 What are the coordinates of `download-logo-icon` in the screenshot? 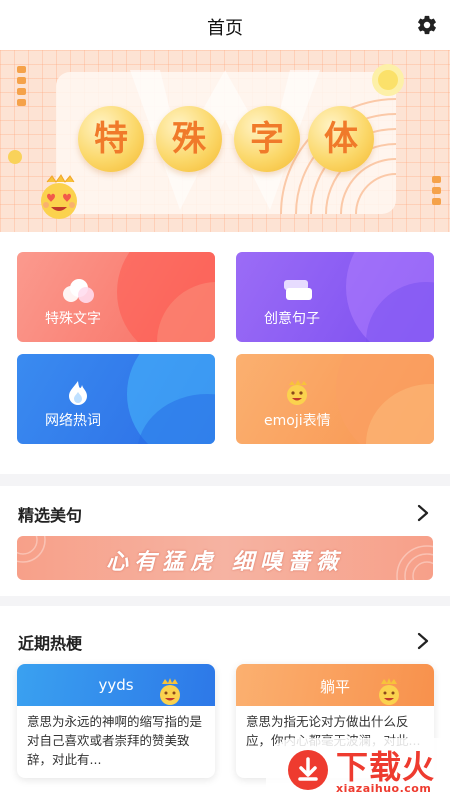 It's located at (308, 770).